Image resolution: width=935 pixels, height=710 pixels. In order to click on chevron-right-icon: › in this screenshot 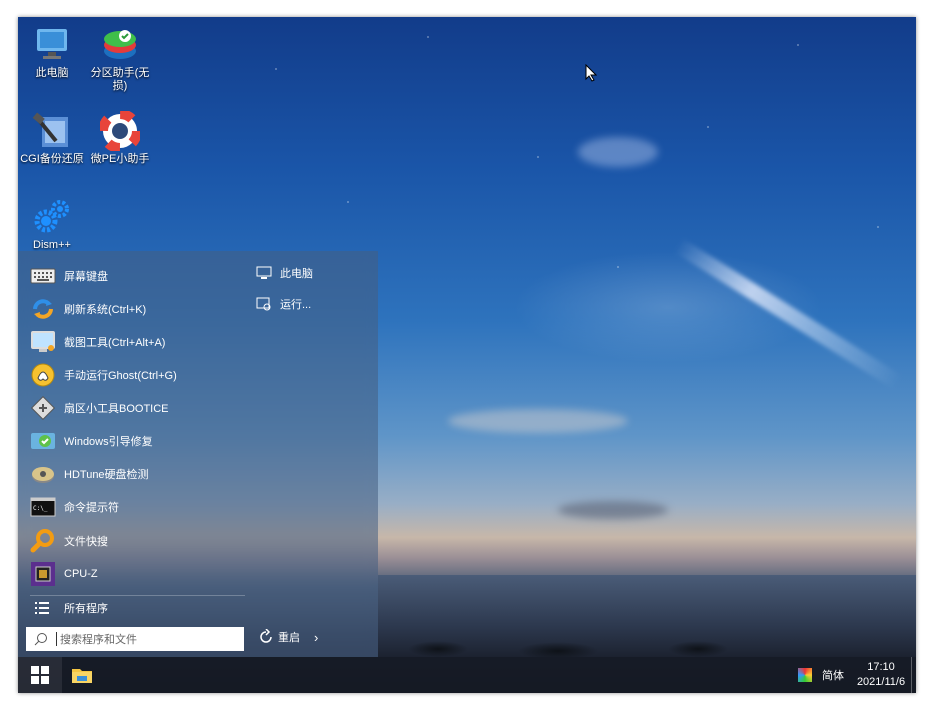, I will do `click(316, 637)`.